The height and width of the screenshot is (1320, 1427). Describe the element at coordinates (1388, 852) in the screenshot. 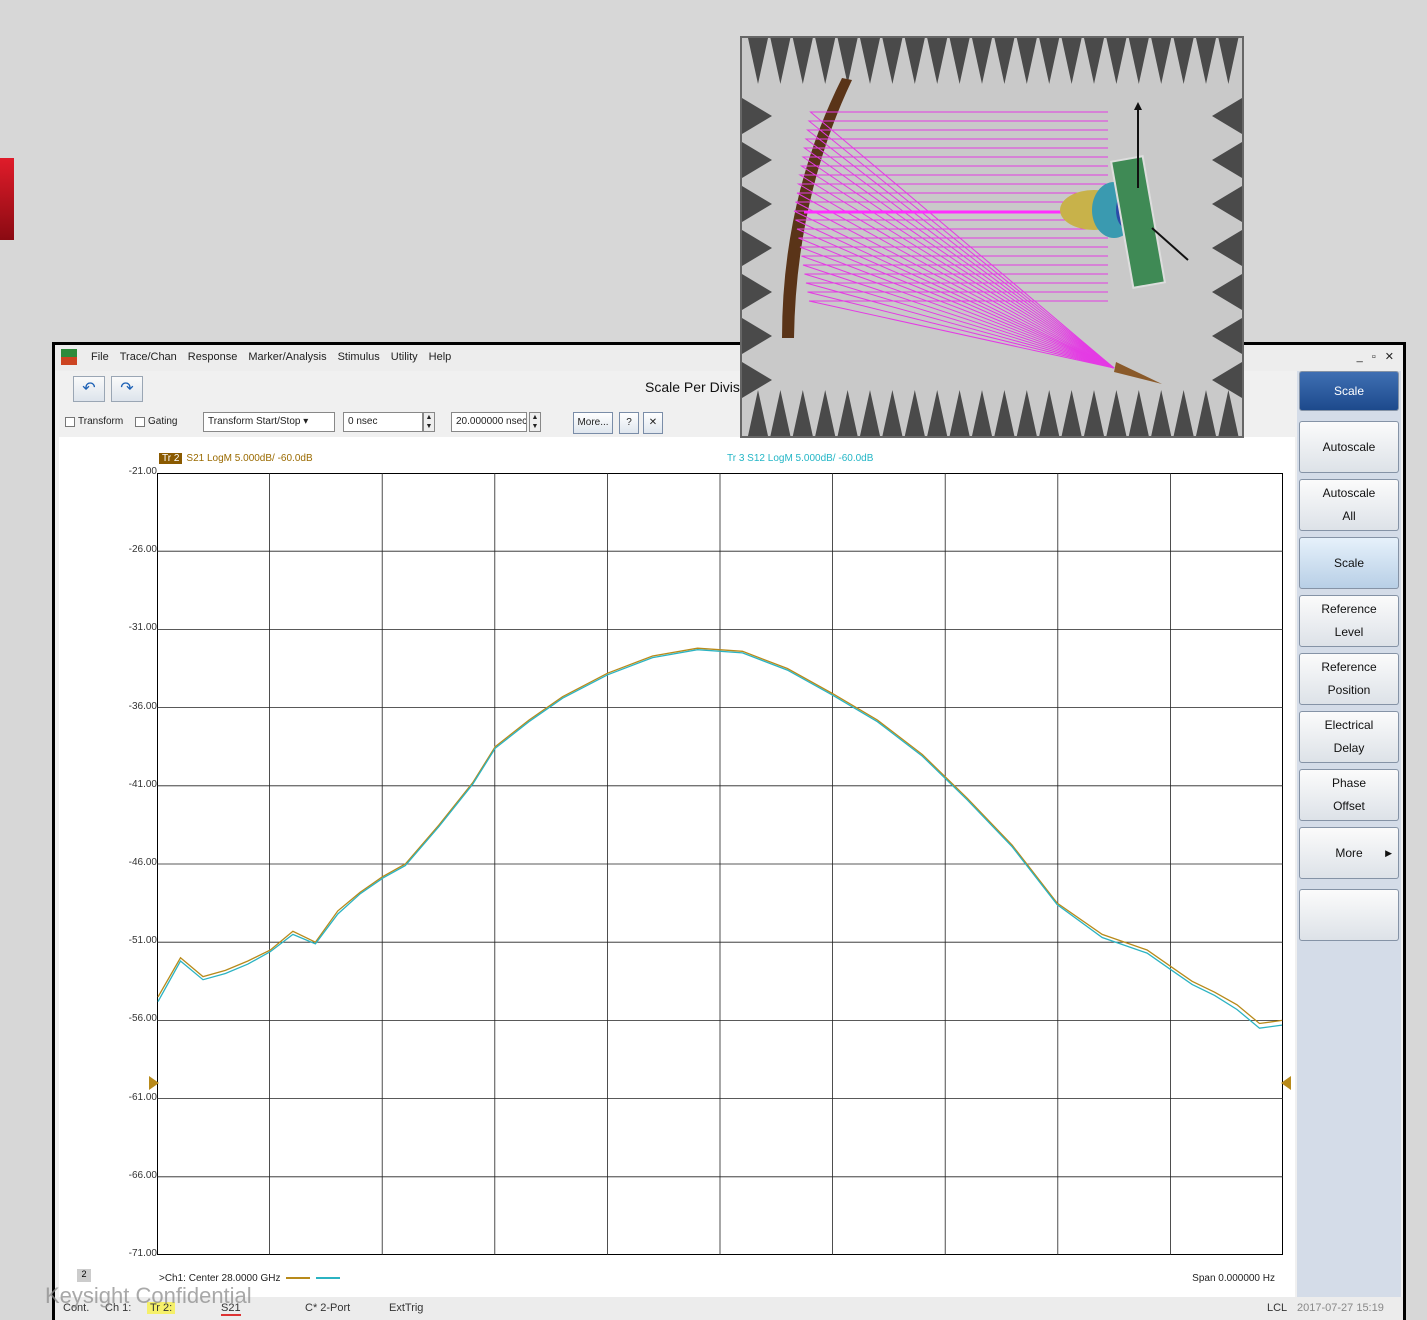

I see `chevron-right-icon: ▶` at that location.